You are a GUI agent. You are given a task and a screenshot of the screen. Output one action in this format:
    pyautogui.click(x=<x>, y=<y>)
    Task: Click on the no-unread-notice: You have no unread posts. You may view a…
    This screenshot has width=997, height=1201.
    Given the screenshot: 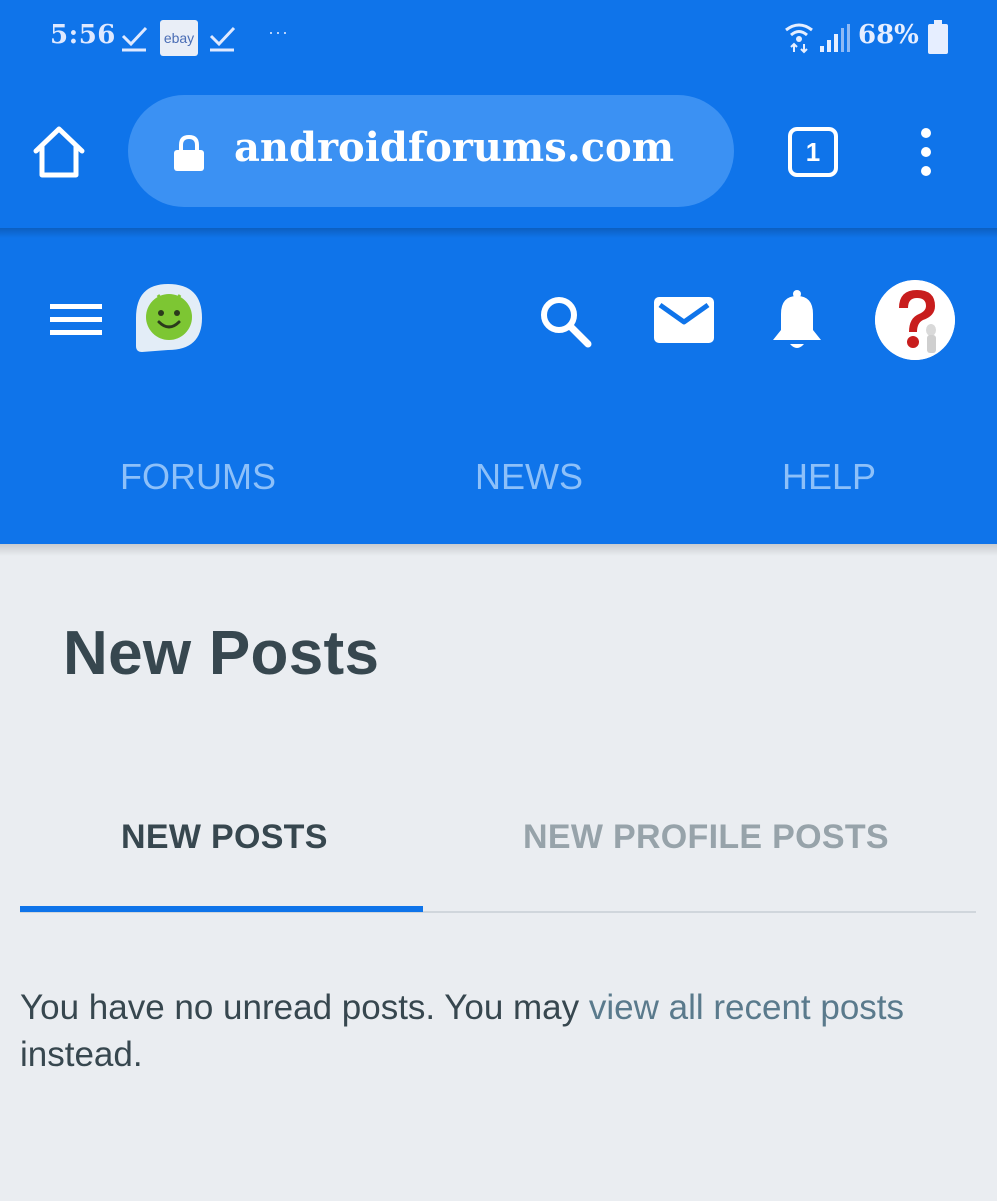 What is the action you would take?
    pyautogui.click(x=495, y=1031)
    